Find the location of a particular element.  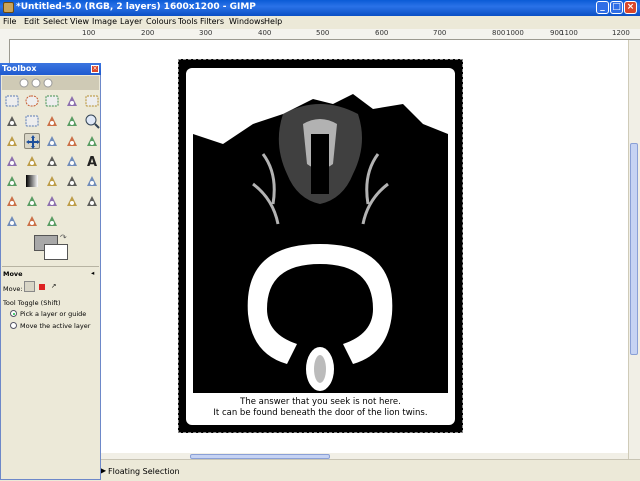

menu-view: View is located at coordinates (79, 21).